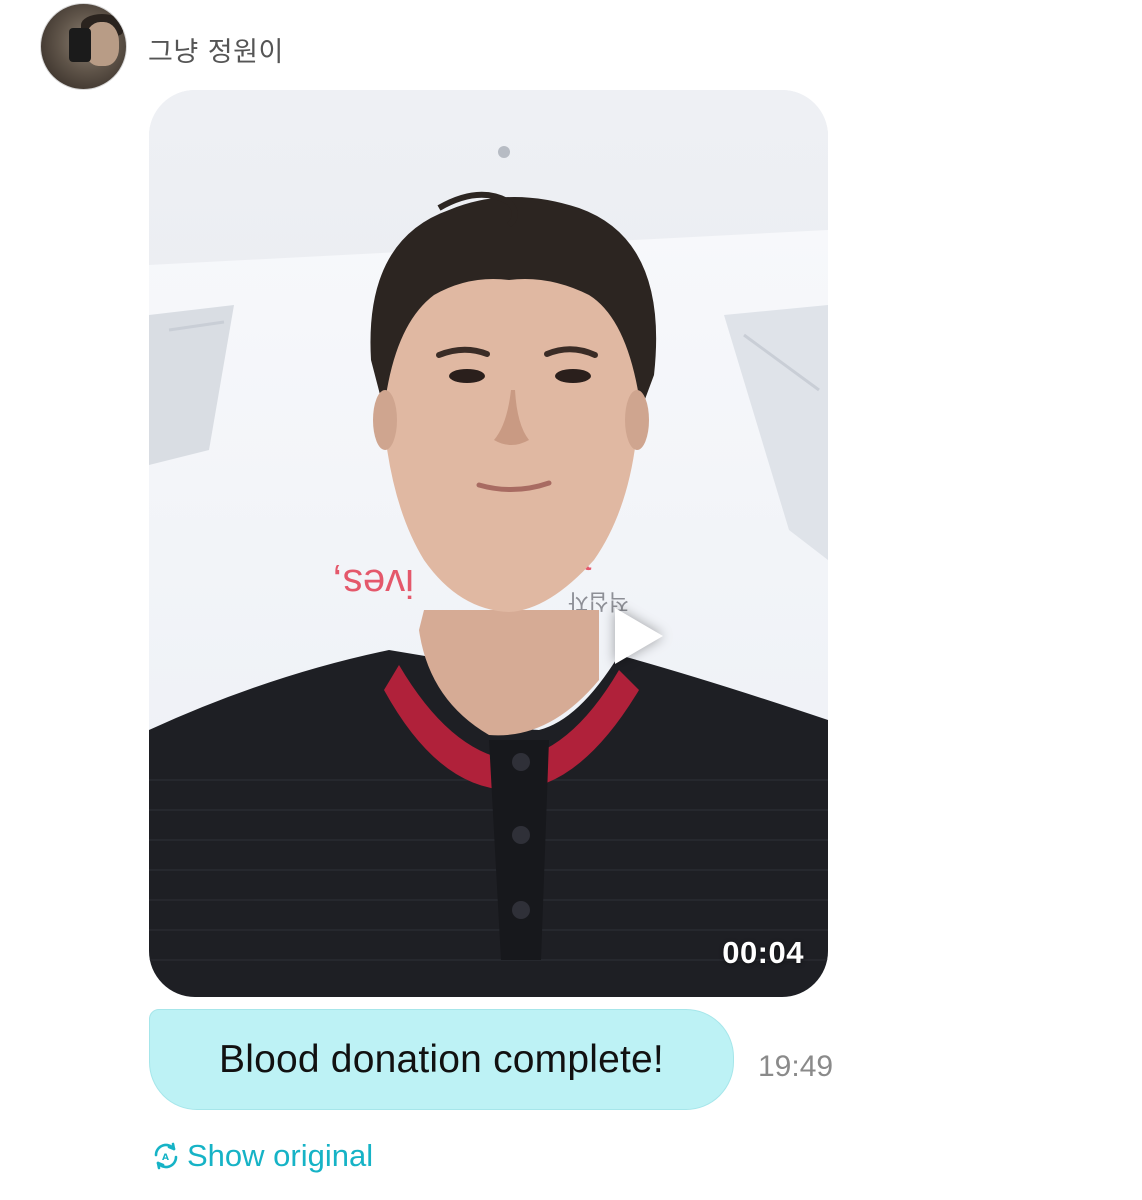 This screenshot has height=1200, width=1142. I want to click on video-duration: 00:04, so click(763, 952).